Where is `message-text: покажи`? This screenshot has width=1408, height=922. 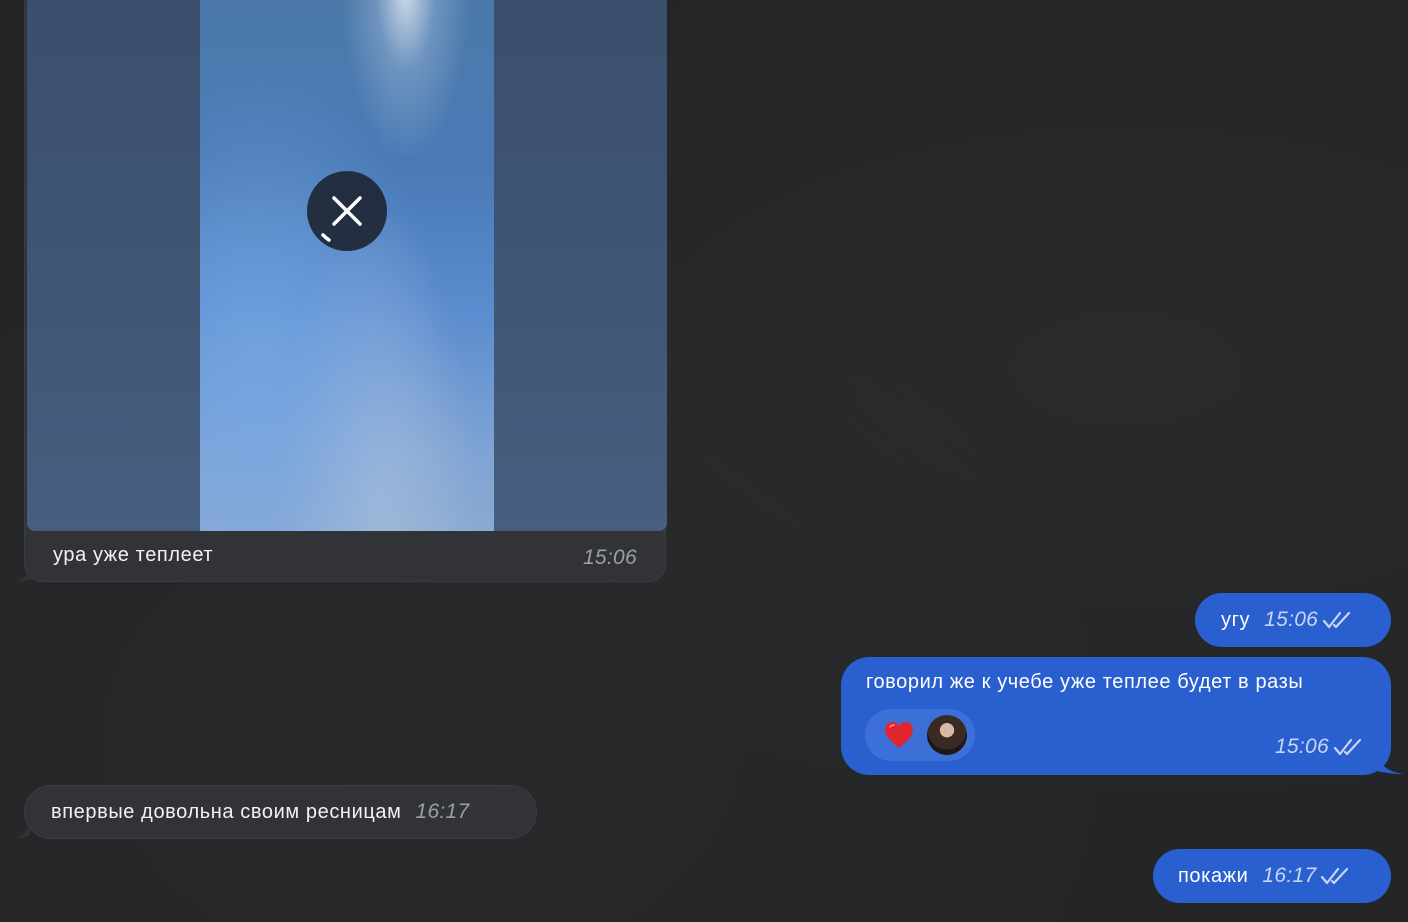 message-text: покажи is located at coordinates (1213, 875).